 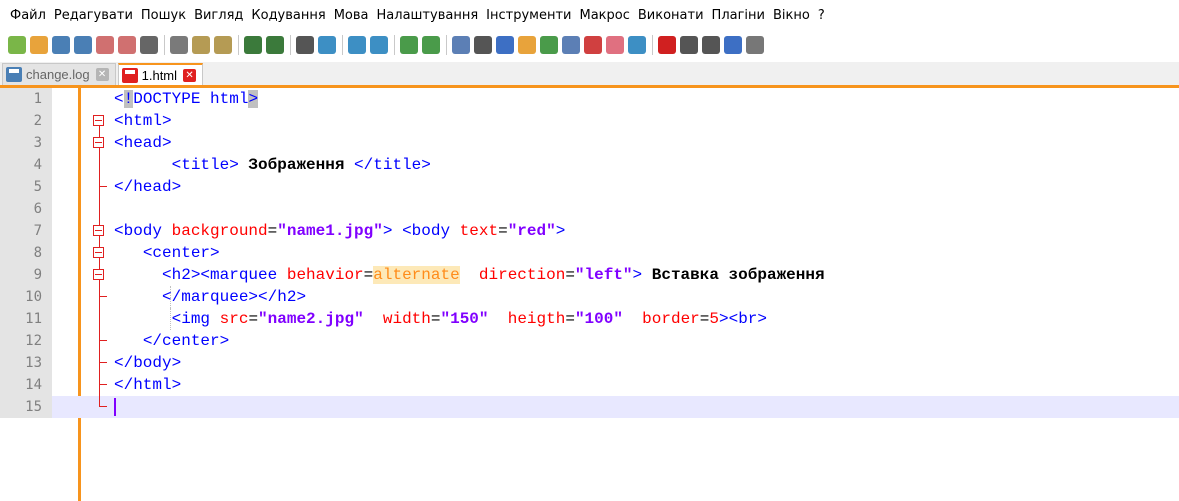 What do you see at coordinates (105, 45) in the screenshot?
I see `close-icon` at bounding box center [105, 45].